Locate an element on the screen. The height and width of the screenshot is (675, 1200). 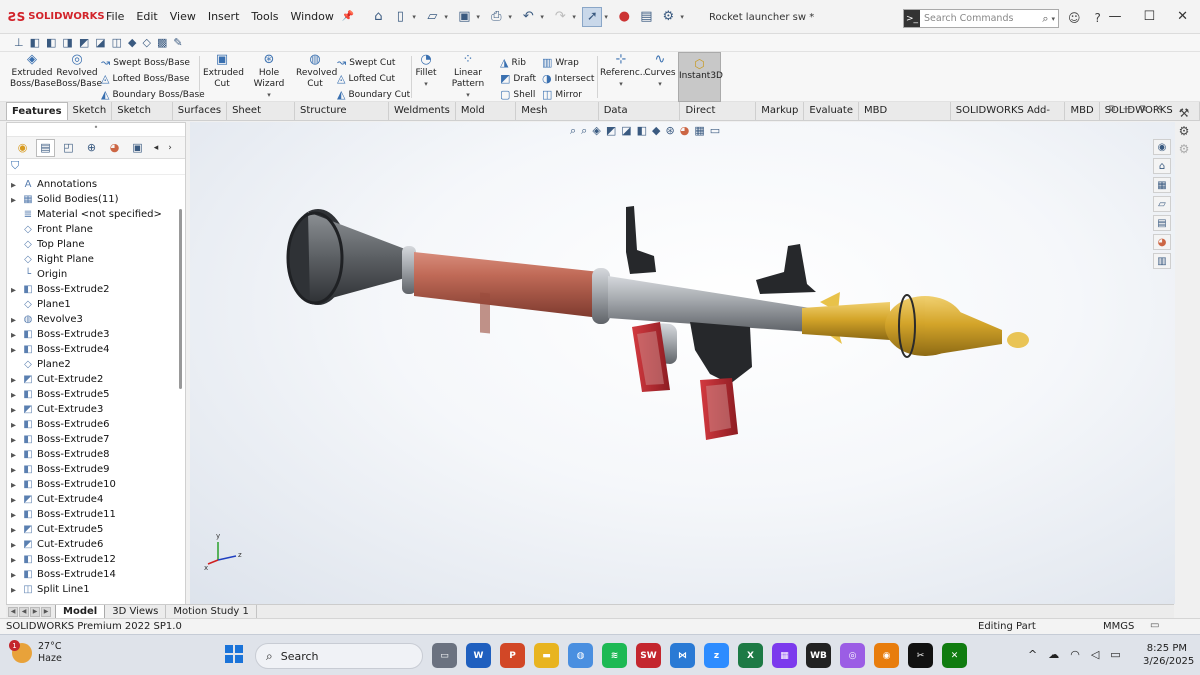
mirror-button: ◫ Mirror is located at coordinates (562, 94).